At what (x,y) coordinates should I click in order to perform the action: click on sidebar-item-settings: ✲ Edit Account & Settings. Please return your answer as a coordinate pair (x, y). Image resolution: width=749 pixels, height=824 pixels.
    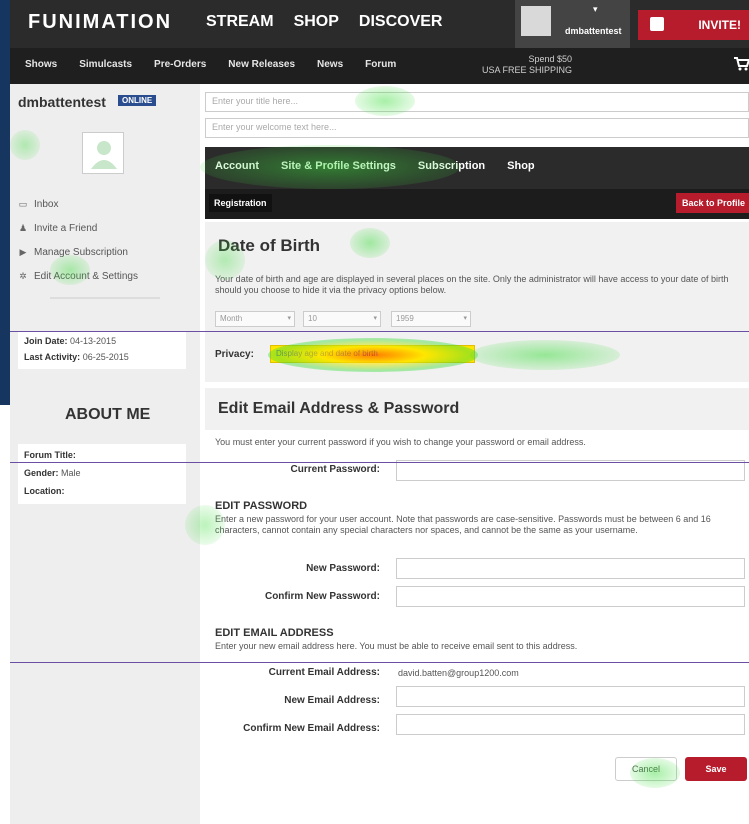
    Looking at the image, I should click on (78, 276).